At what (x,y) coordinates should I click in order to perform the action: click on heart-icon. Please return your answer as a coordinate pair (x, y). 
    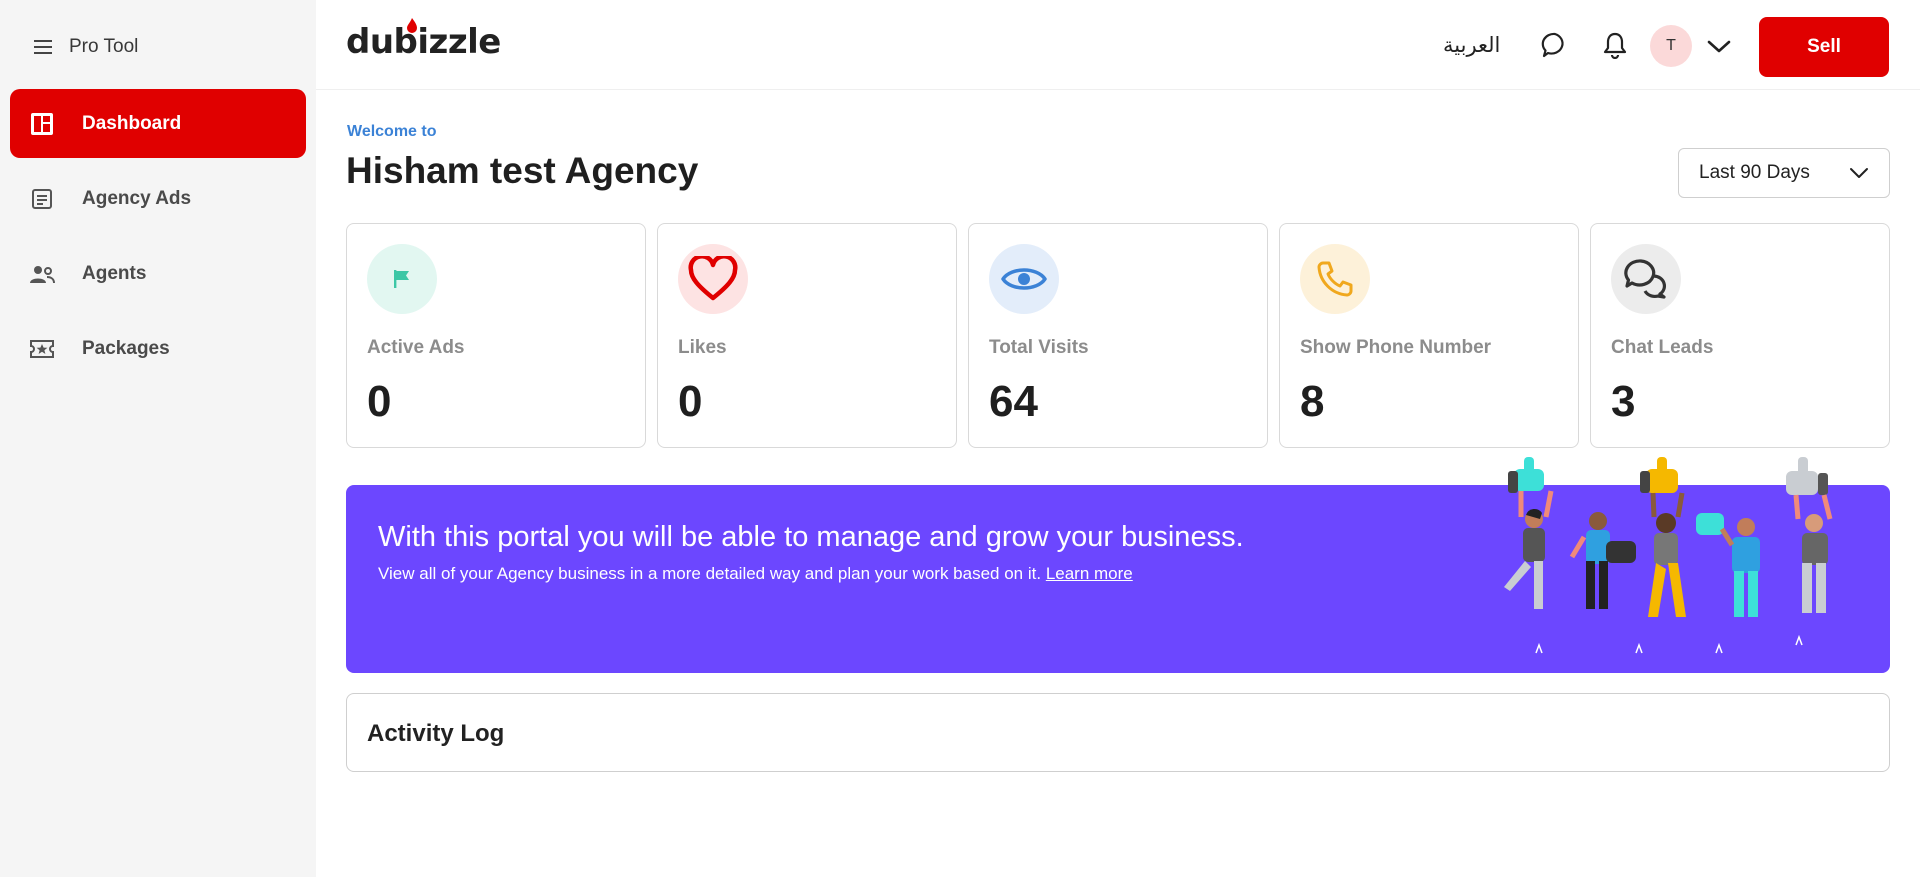
    Looking at the image, I should click on (713, 279).